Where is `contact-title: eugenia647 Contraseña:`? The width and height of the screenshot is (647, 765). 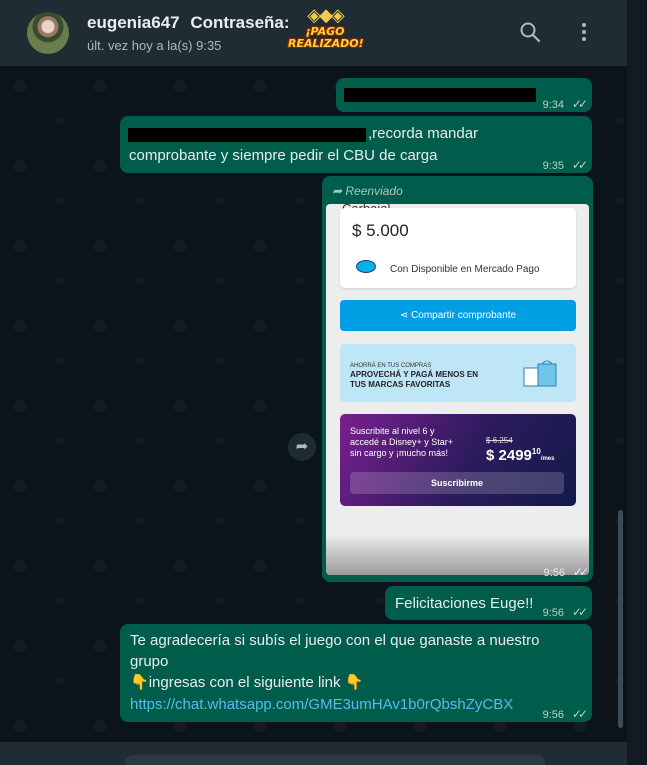
contact-title: eugenia647 Contraseña: is located at coordinates (188, 23).